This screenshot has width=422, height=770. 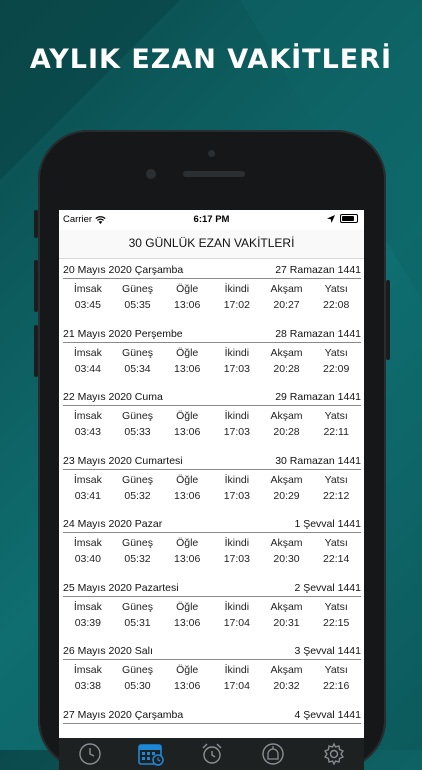 I want to click on mosque-icon, so click(x=272, y=754).